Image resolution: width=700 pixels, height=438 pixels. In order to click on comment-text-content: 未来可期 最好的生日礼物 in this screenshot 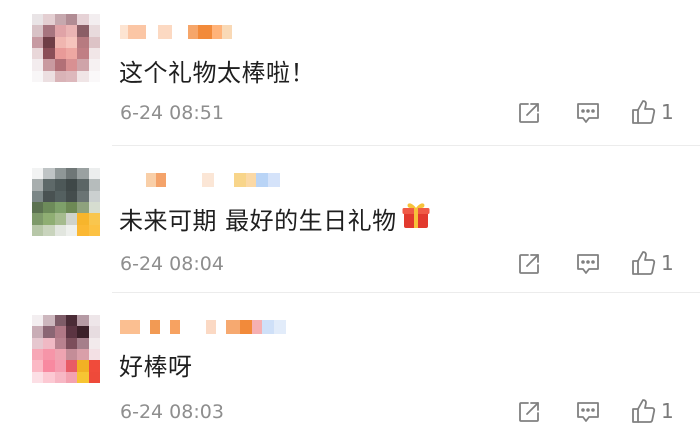, I will do `click(258, 220)`.